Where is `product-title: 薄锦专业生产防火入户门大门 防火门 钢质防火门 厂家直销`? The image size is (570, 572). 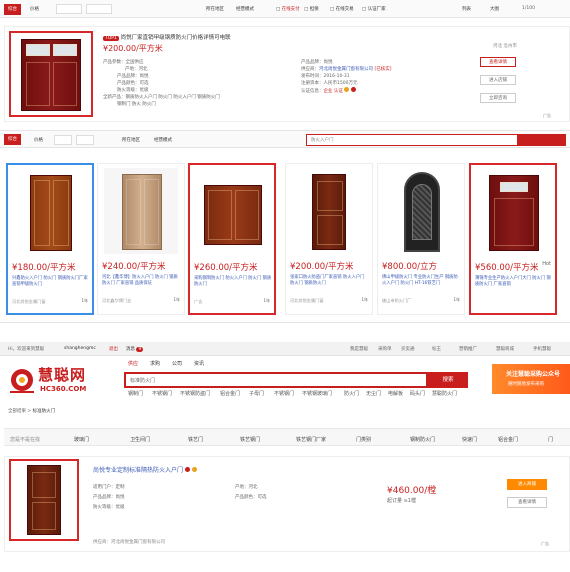 product-title: 薄锦专业生产防火入户门大门 防火门 钢质防火门 厂家直销 is located at coordinates (514, 282).